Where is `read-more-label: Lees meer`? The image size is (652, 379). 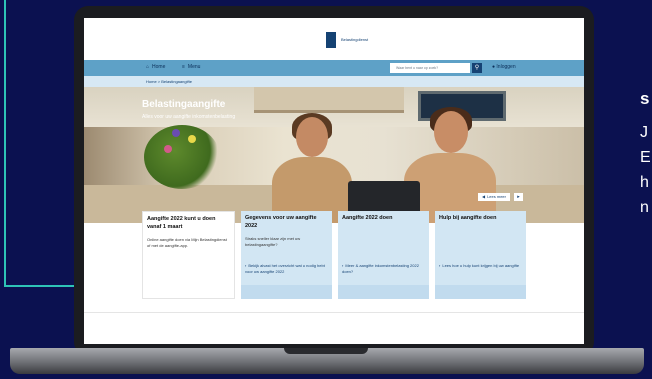 read-more-label: Lees meer is located at coordinates (496, 196).